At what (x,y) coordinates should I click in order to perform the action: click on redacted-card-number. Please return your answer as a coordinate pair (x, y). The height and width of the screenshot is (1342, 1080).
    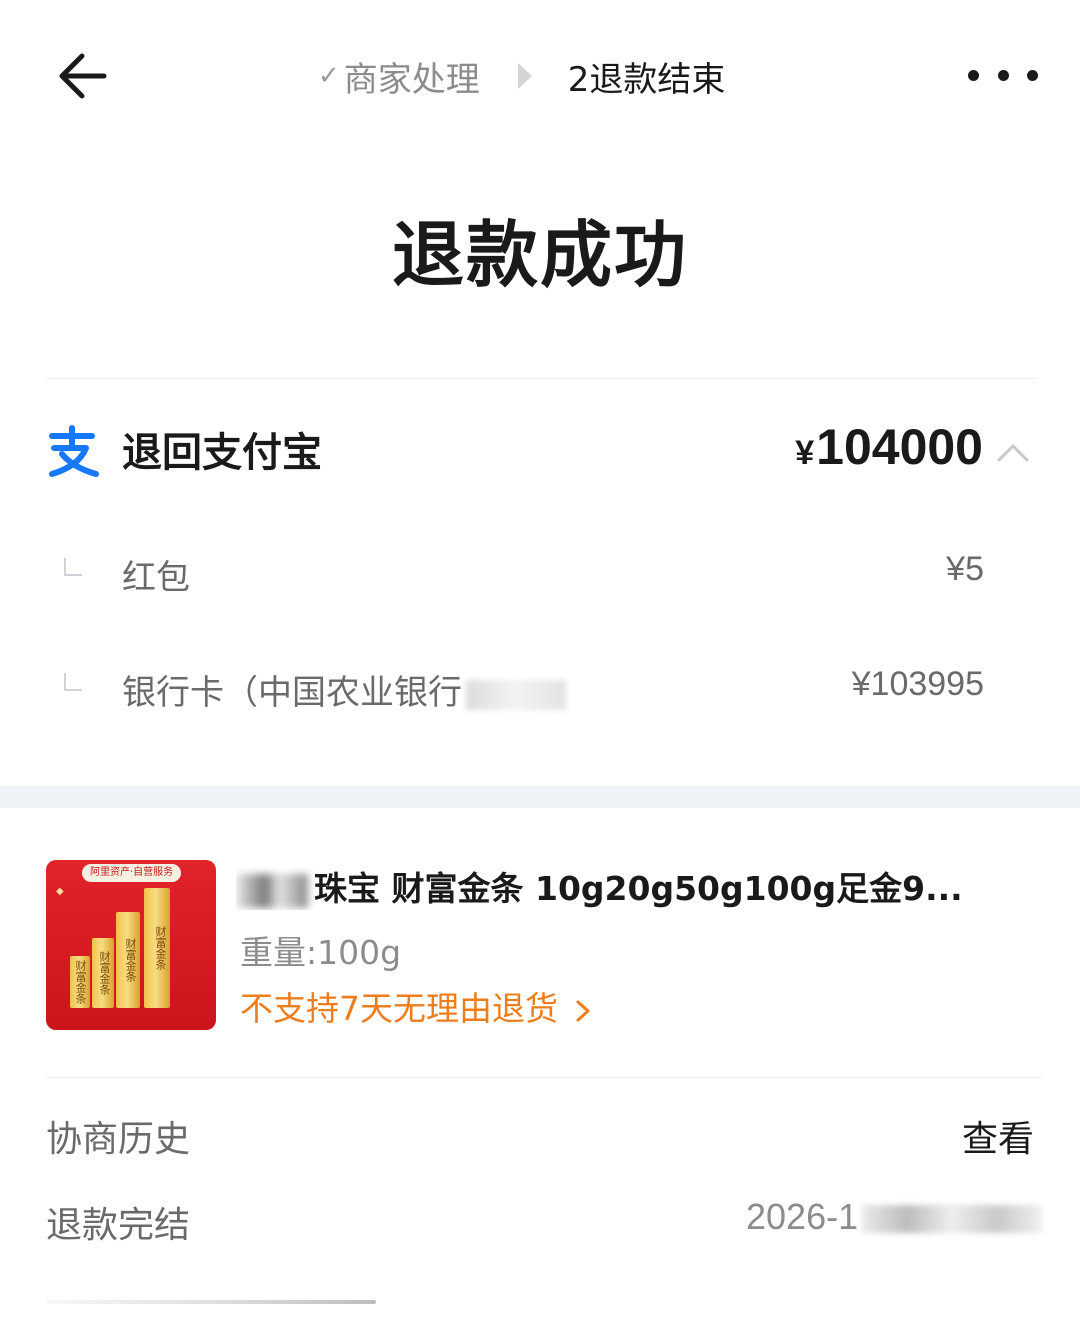
    Looking at the image, I should click on (516, 694).